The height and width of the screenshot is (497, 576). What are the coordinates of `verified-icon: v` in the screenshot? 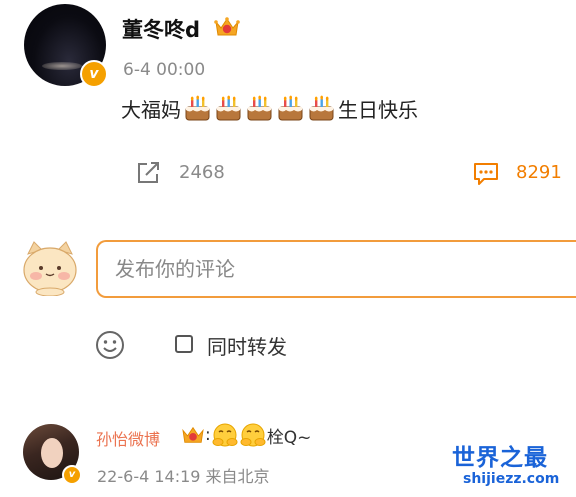 It's located at (94, 74).